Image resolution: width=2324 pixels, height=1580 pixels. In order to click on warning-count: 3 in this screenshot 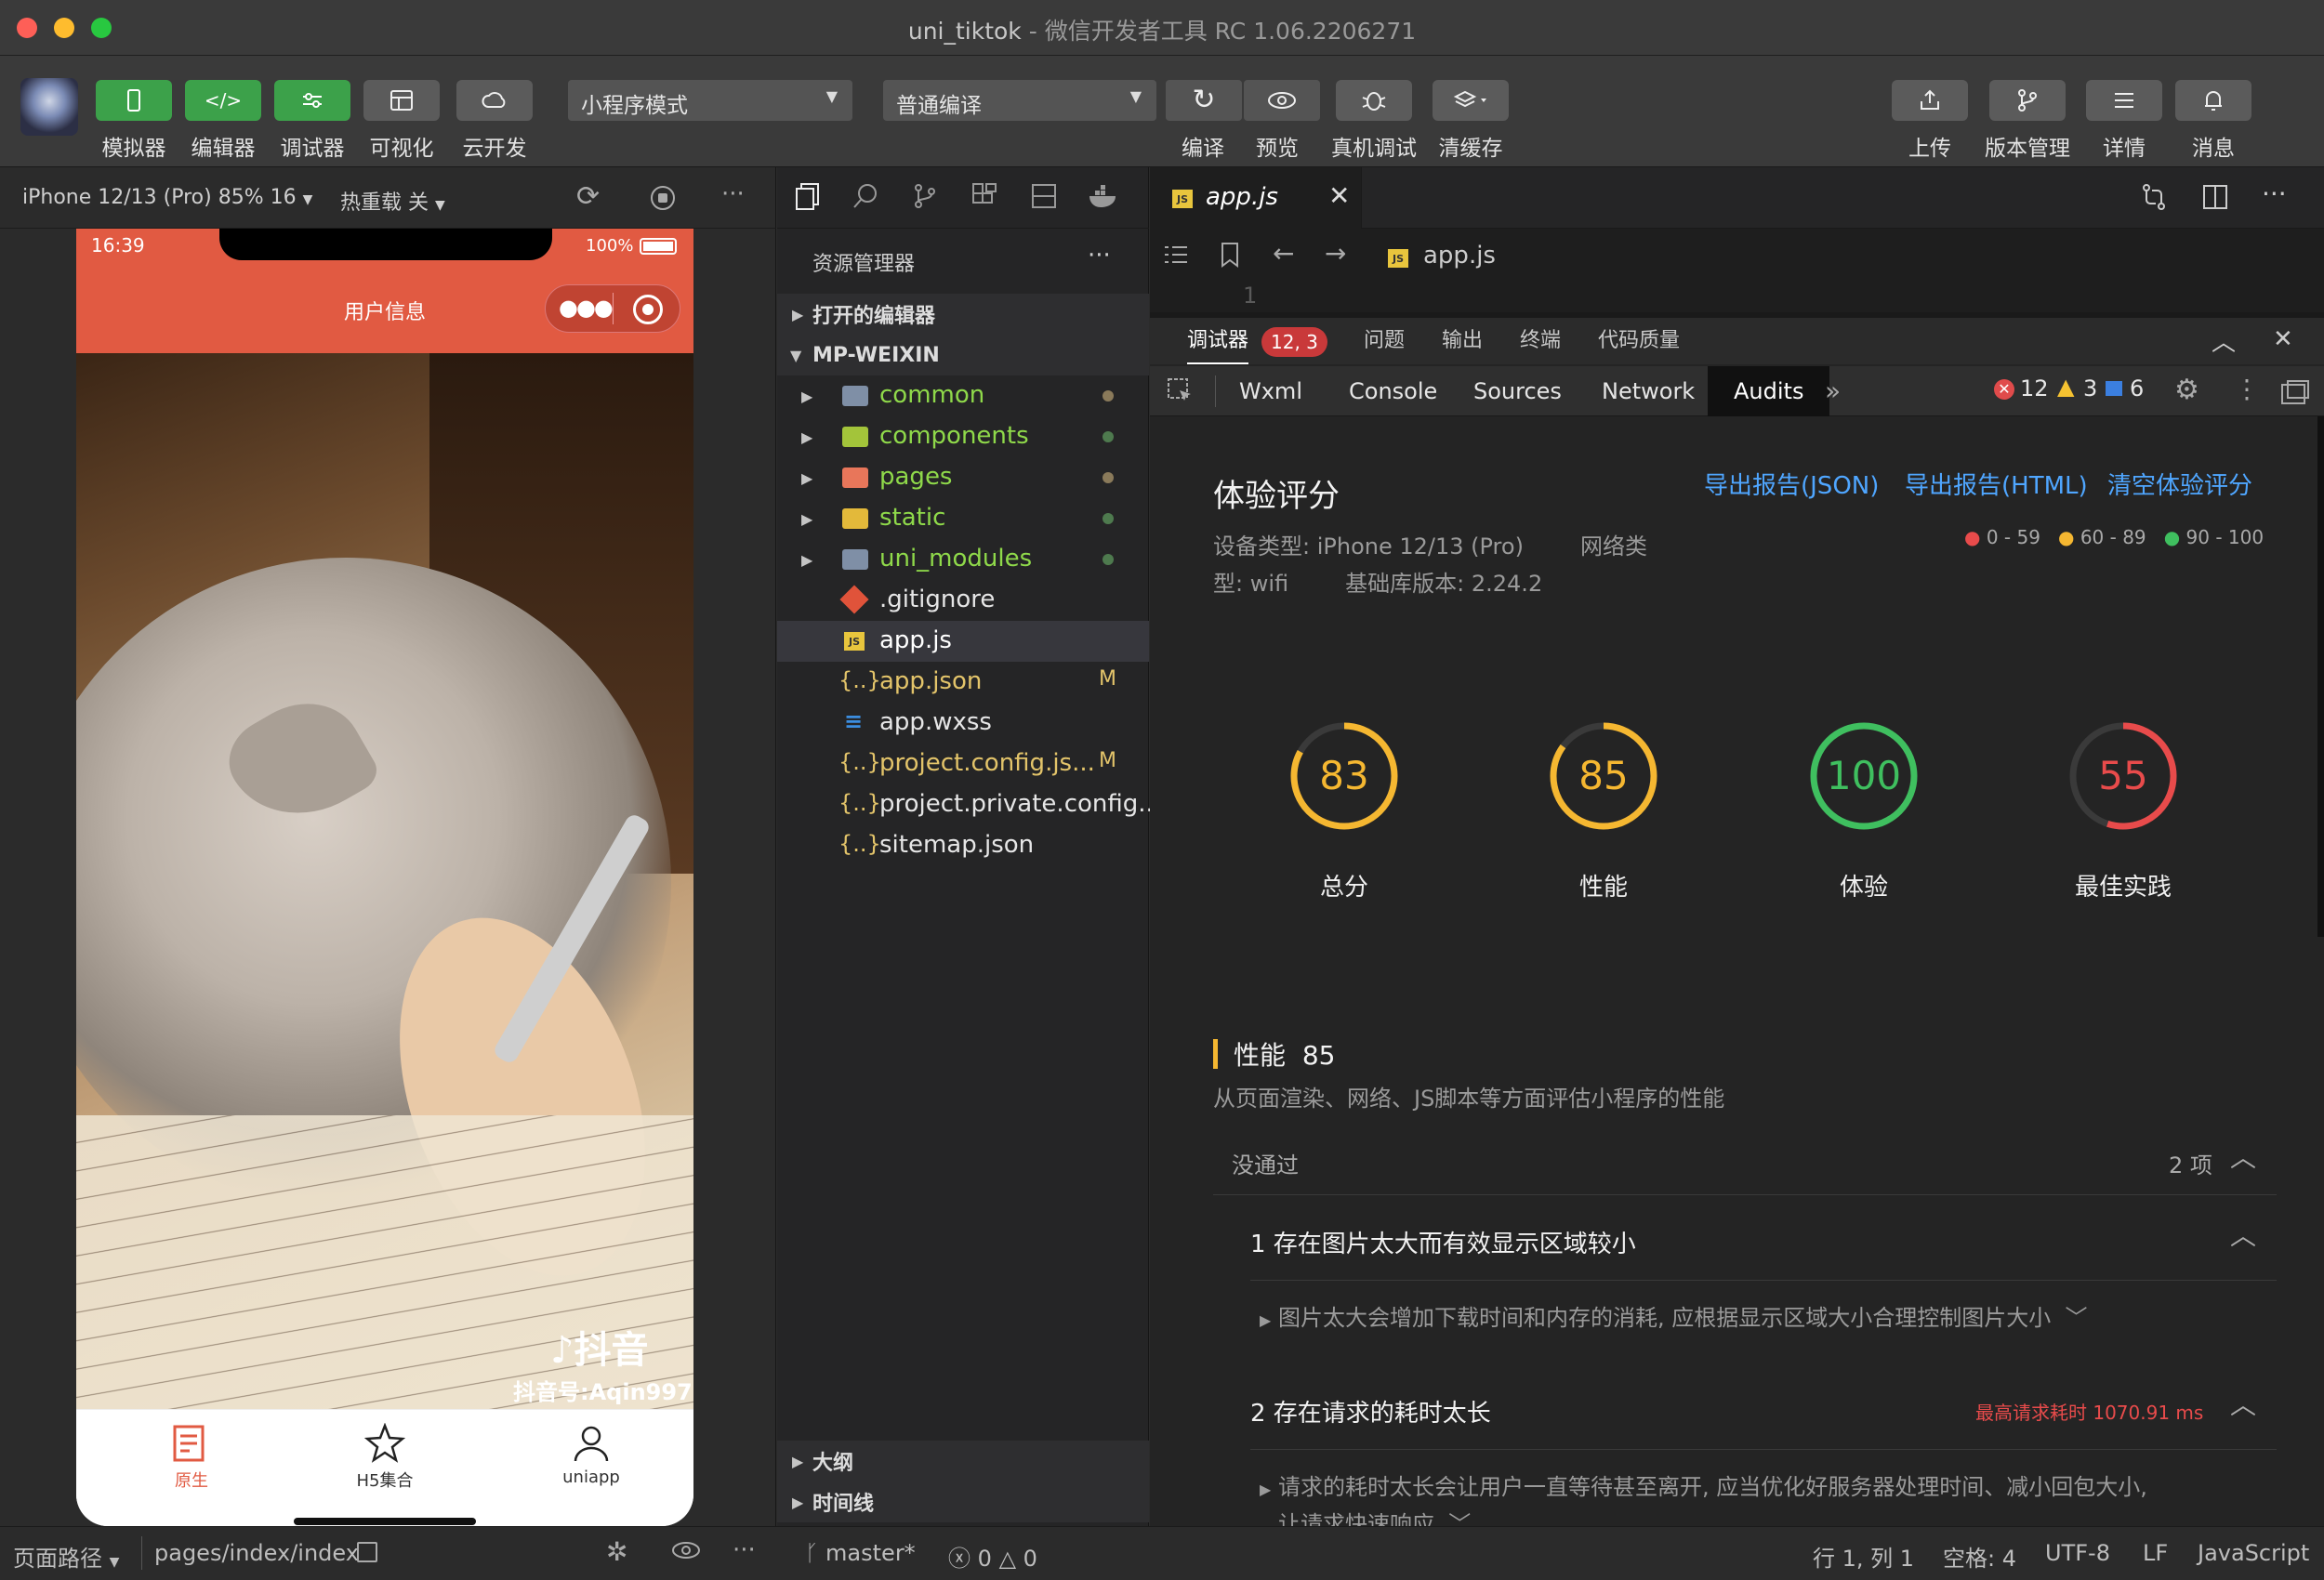, I will do `click(2090, 388)`.